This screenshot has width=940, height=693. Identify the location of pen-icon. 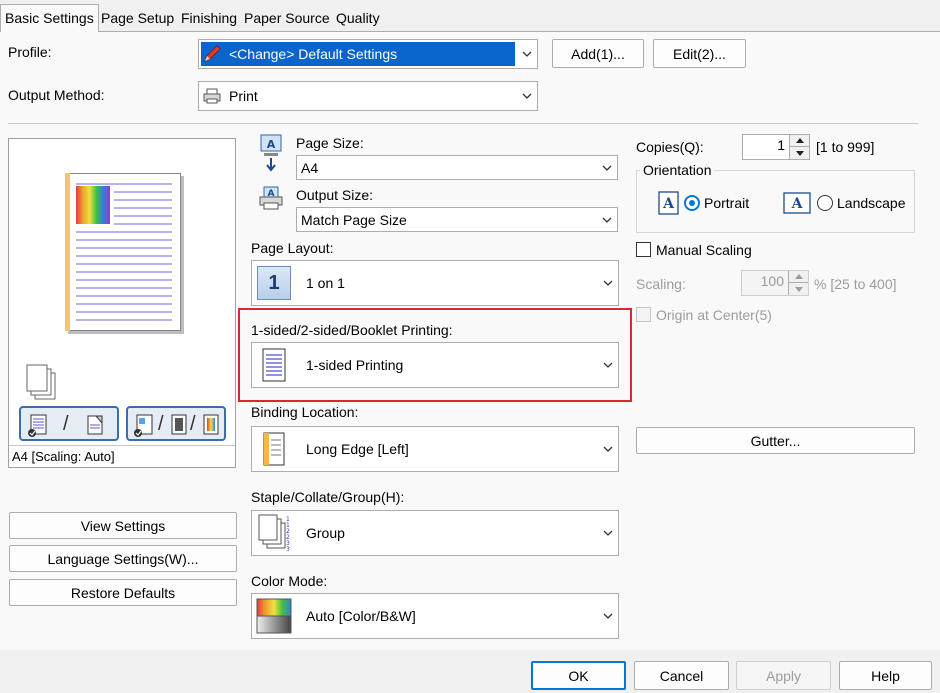
(212, 54).